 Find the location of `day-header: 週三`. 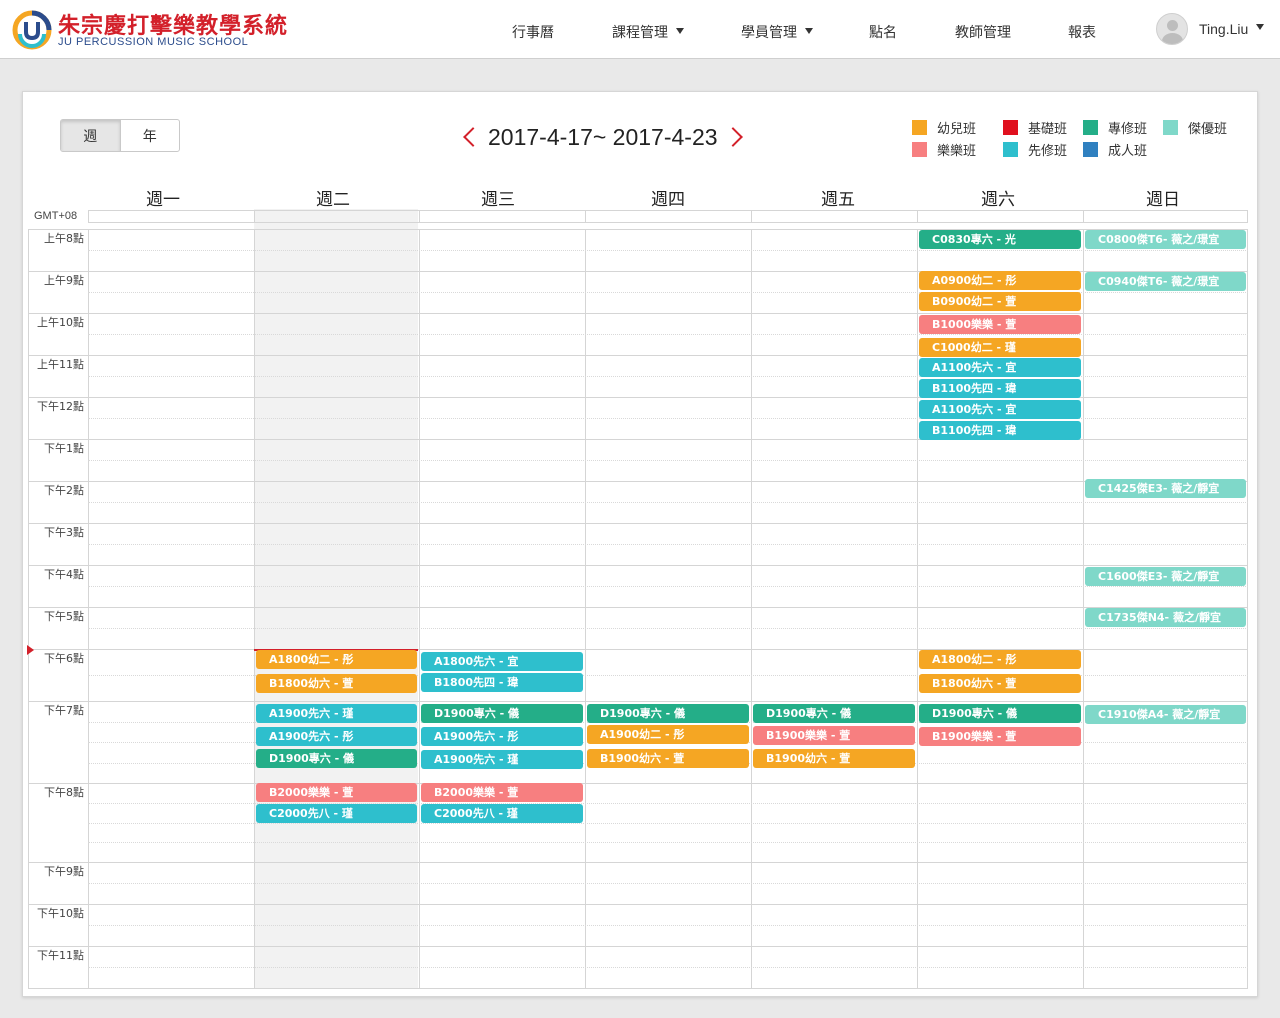

day-header: 週三 is located at coordinates (498, 200).